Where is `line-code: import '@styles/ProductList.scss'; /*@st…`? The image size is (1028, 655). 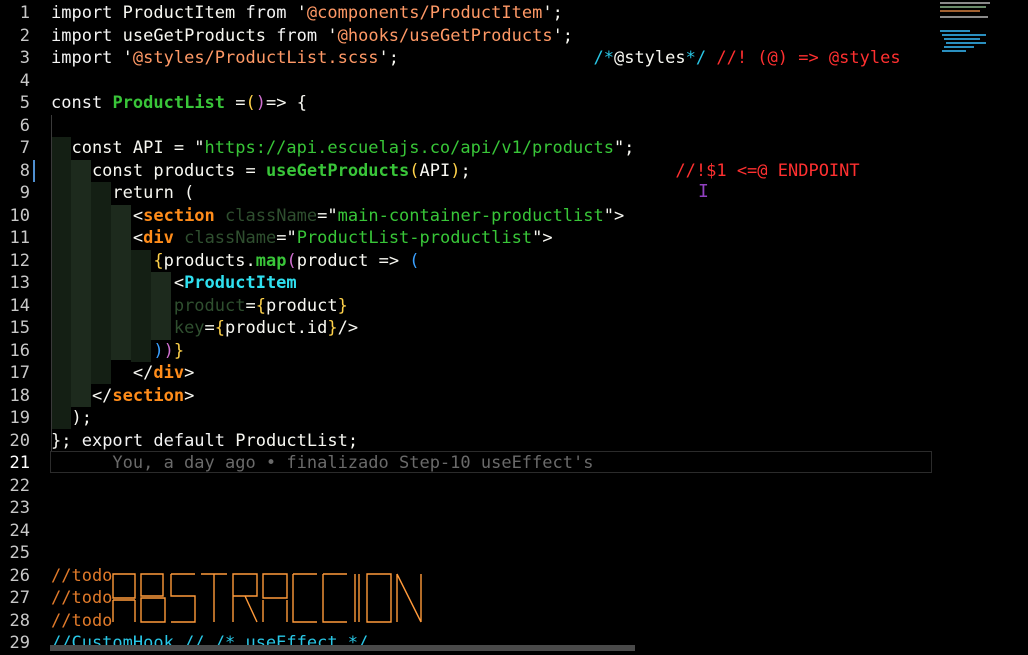
line-code: import '@styles/ProductList.scss'; /*@st… is located at coordinates (476, 58).